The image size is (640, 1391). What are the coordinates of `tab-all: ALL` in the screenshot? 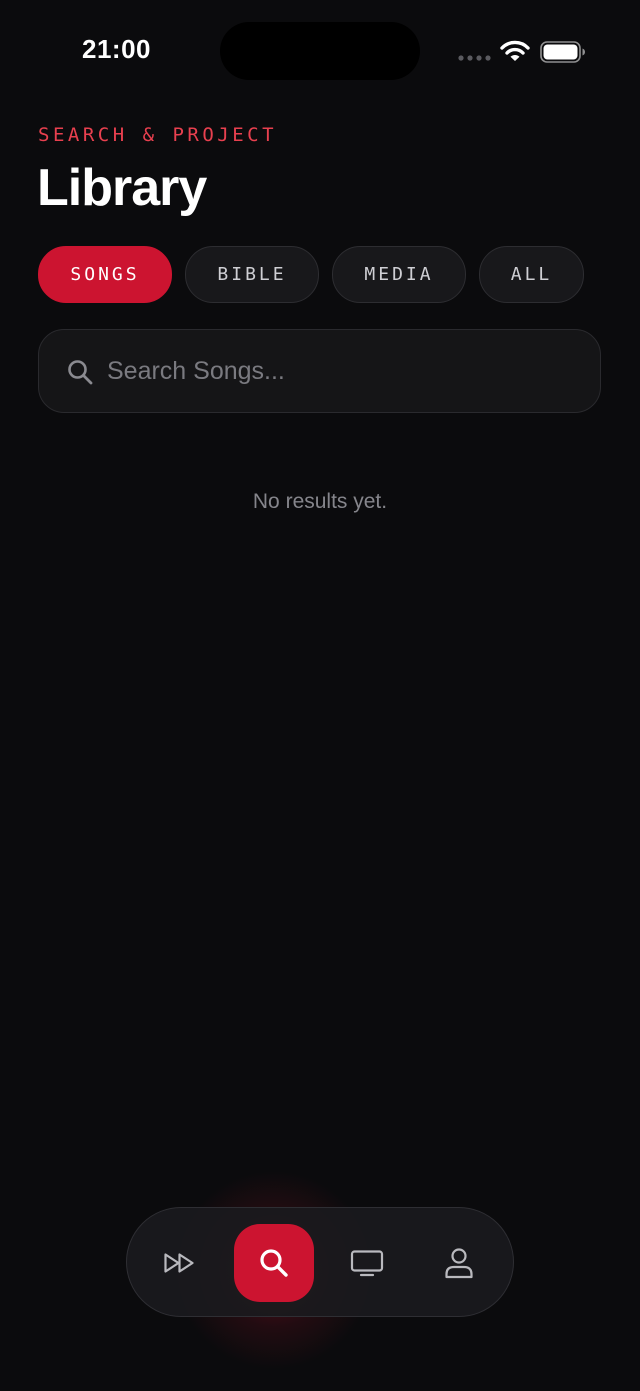 It's located at (531, 274).